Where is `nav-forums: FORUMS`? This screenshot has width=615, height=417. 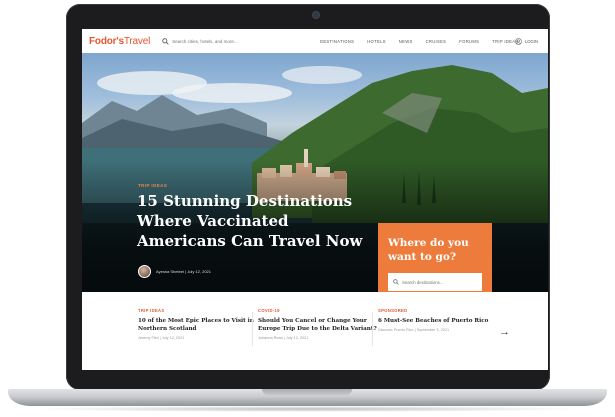
nav-forums: FORUMS is located at coordinates (469, 41).